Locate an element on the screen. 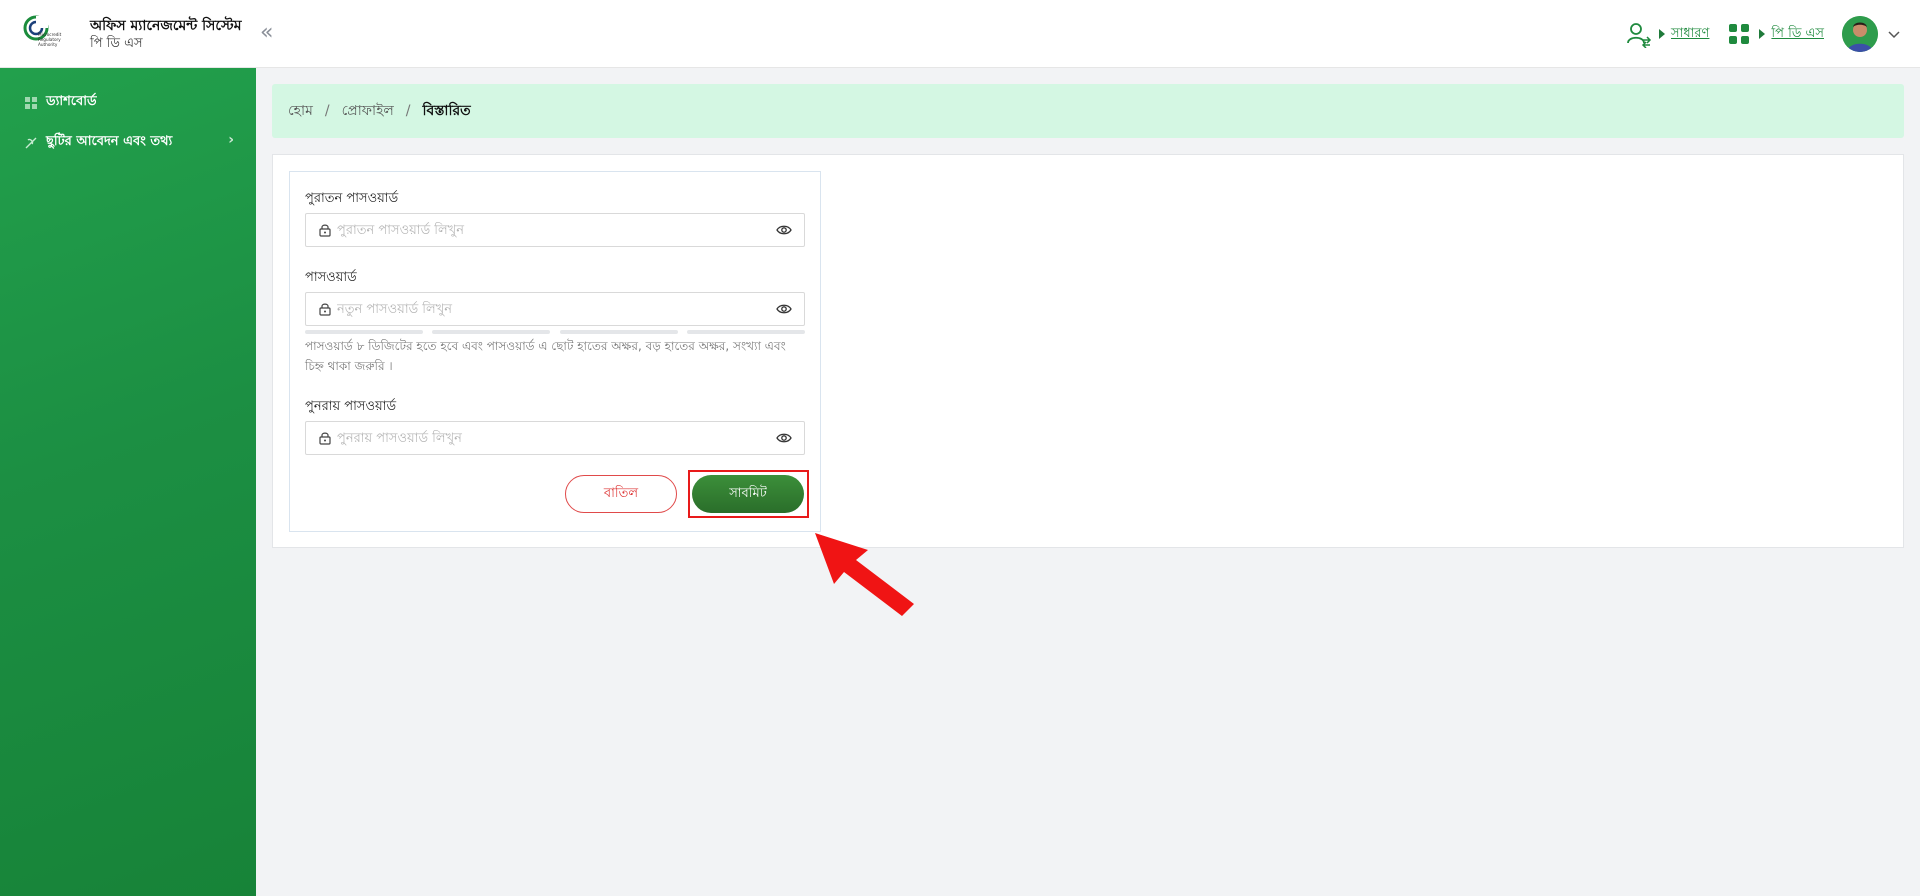  old-password-field is located at coordinates (555, 230).